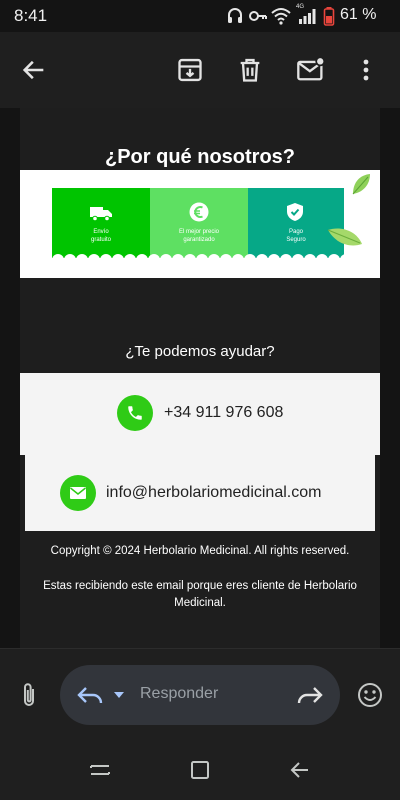  I want to click on truck-icon, so click(101, 214).